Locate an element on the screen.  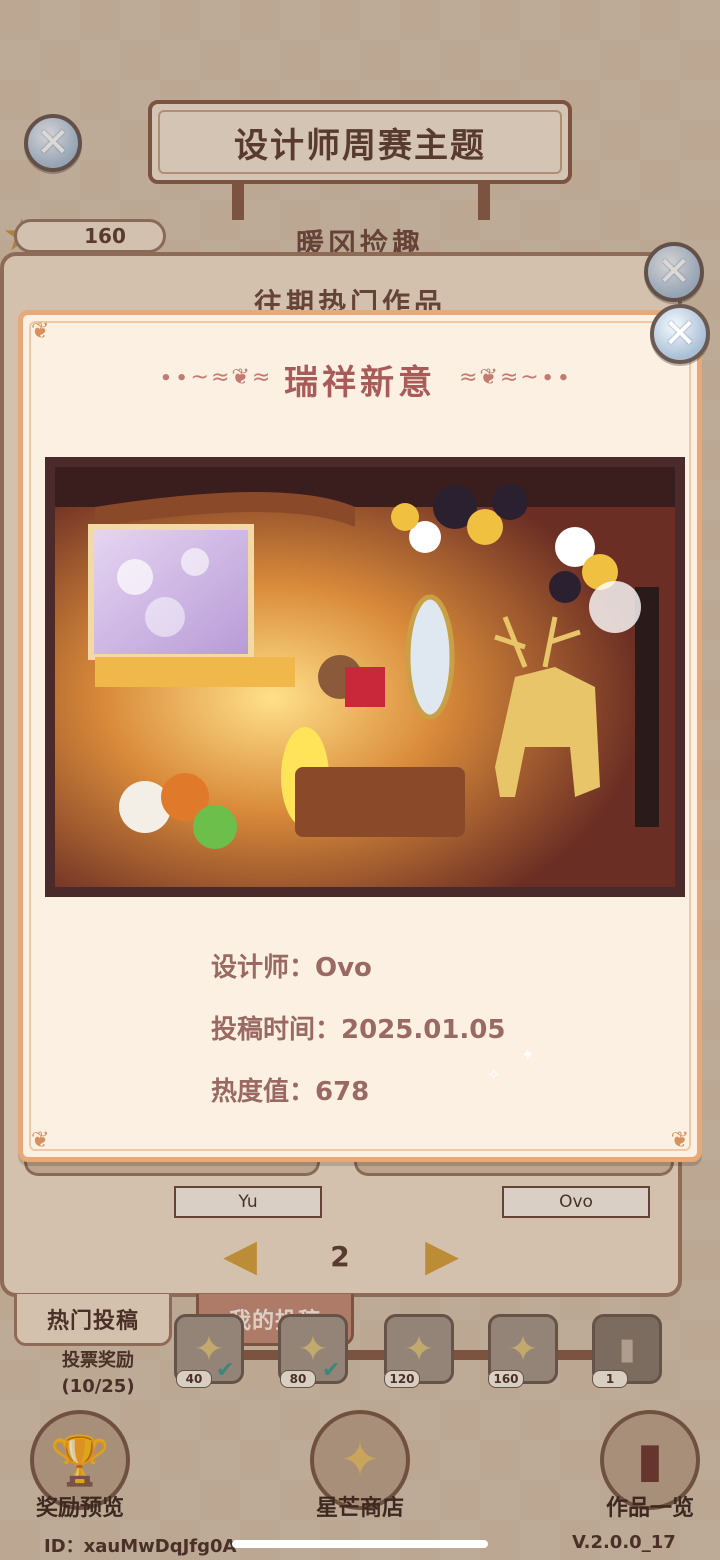
home-indicator is located at coordinates (360, 1544).